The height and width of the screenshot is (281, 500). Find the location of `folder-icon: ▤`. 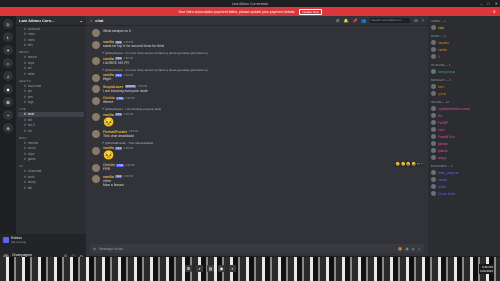

folder-icon: ▤ is located at coordinates (210, 268).